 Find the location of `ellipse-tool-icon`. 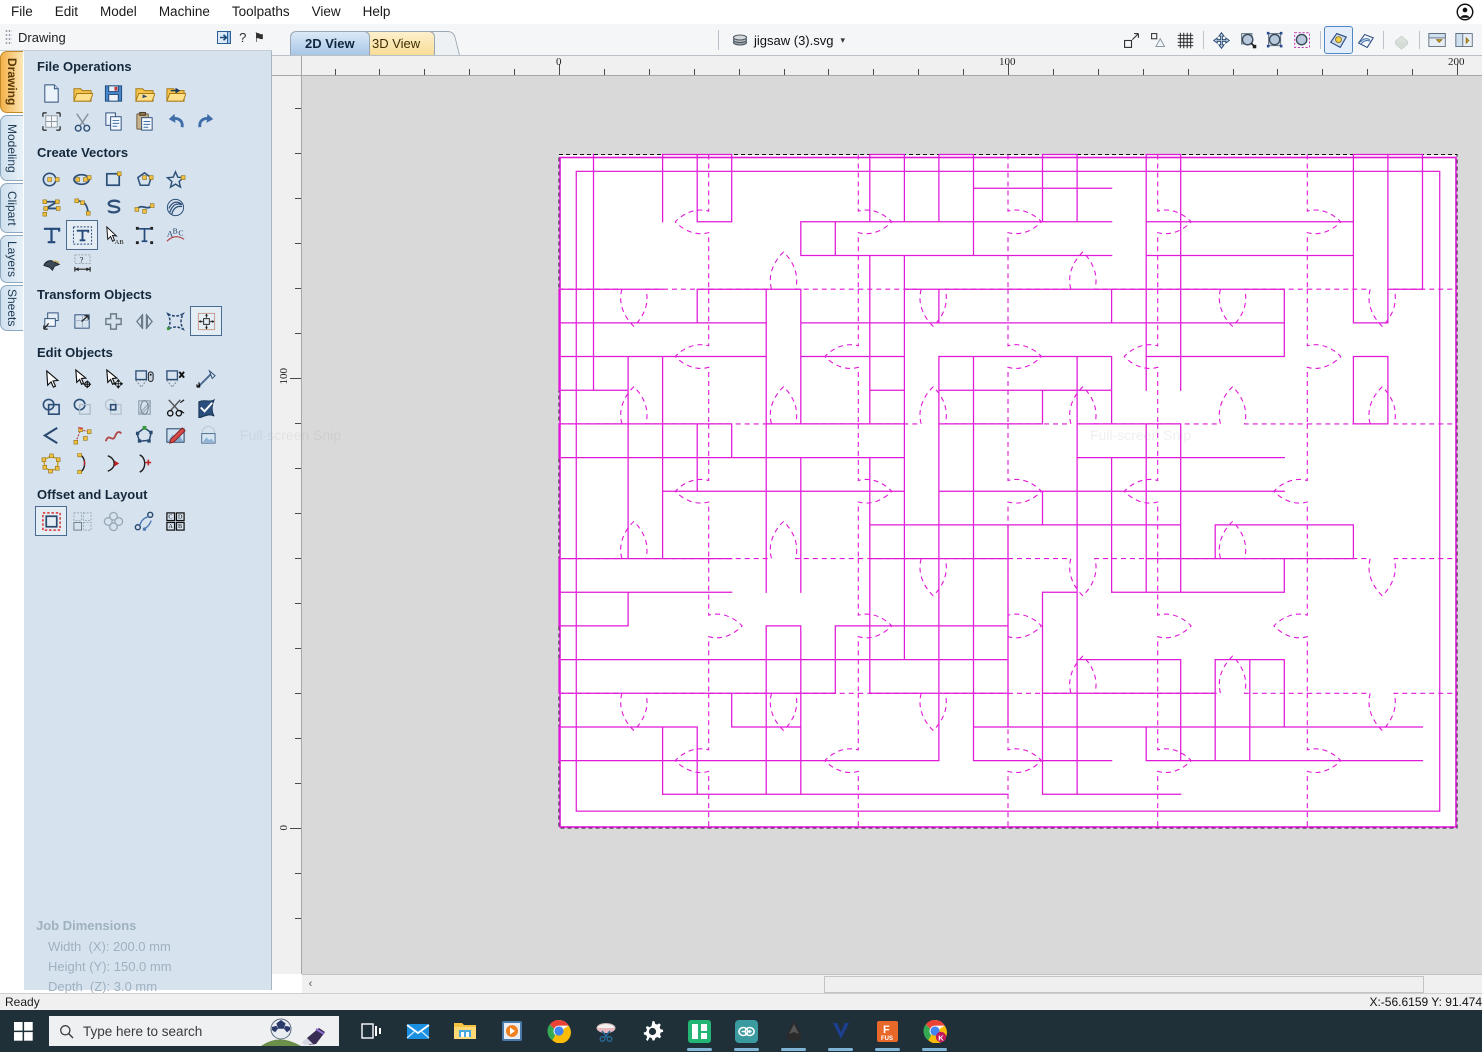

ellipse-tool-icon is located at coordinates (82, 179).